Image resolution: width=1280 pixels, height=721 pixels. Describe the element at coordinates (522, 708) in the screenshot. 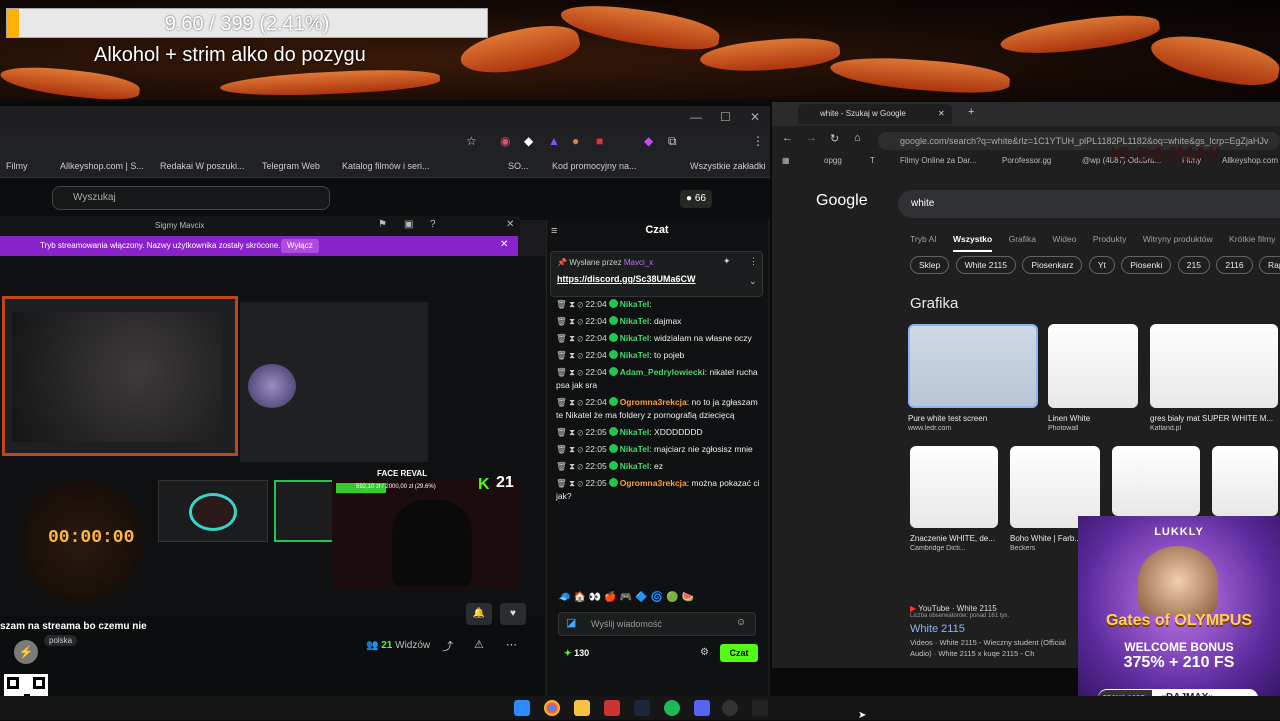

I see `windows-start-icon` at that location.